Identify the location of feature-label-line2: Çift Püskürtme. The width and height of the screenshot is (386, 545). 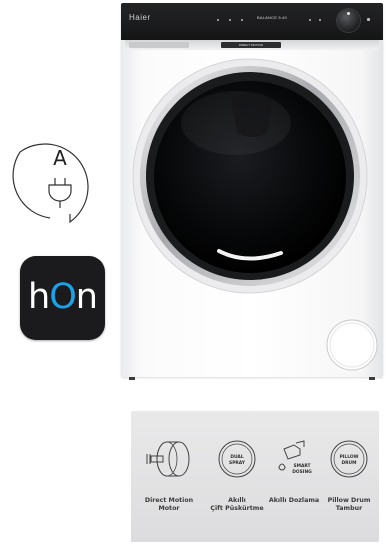
(237, 508).